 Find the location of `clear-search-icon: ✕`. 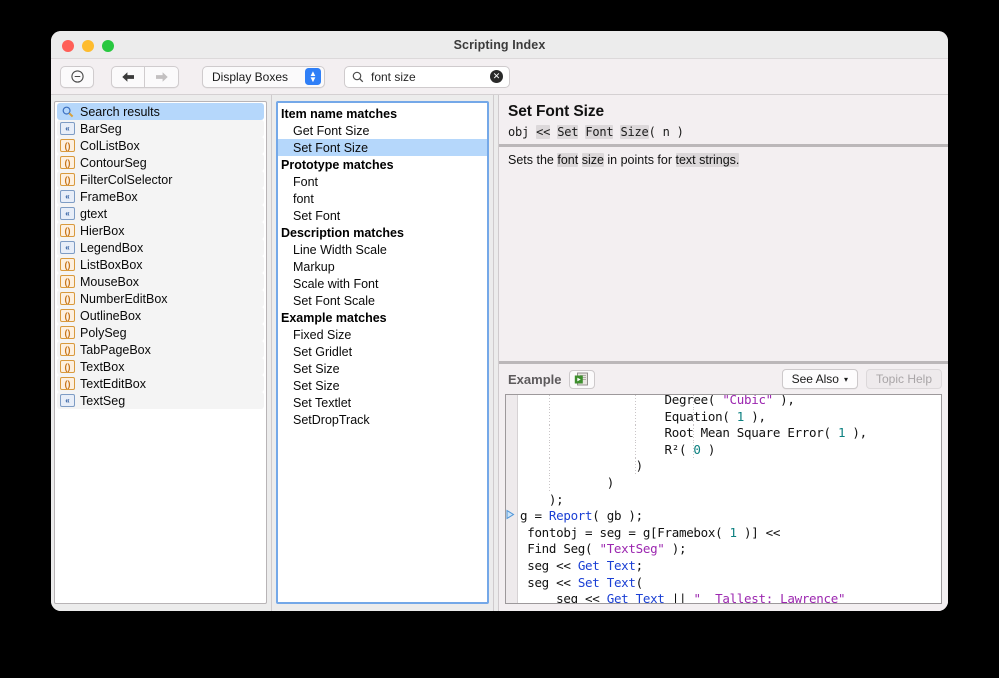

clear-search-icon: ✕ is located at coordinates (496, 76).